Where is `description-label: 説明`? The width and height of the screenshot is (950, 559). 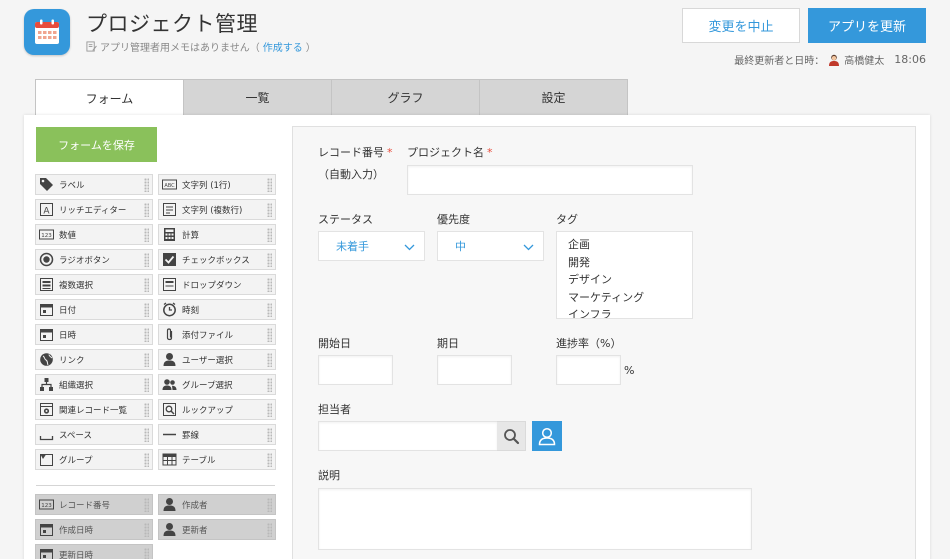 description-label: 説明 is located at coordinates (329, 475).